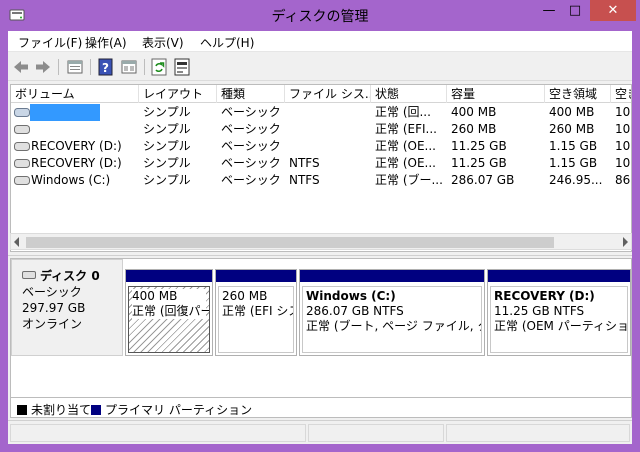 The image size is (640, 452). Describe the element at coordinates (544, 296) in the screenshot. I see `partition-title: RECOVERY (D:)` at that location.